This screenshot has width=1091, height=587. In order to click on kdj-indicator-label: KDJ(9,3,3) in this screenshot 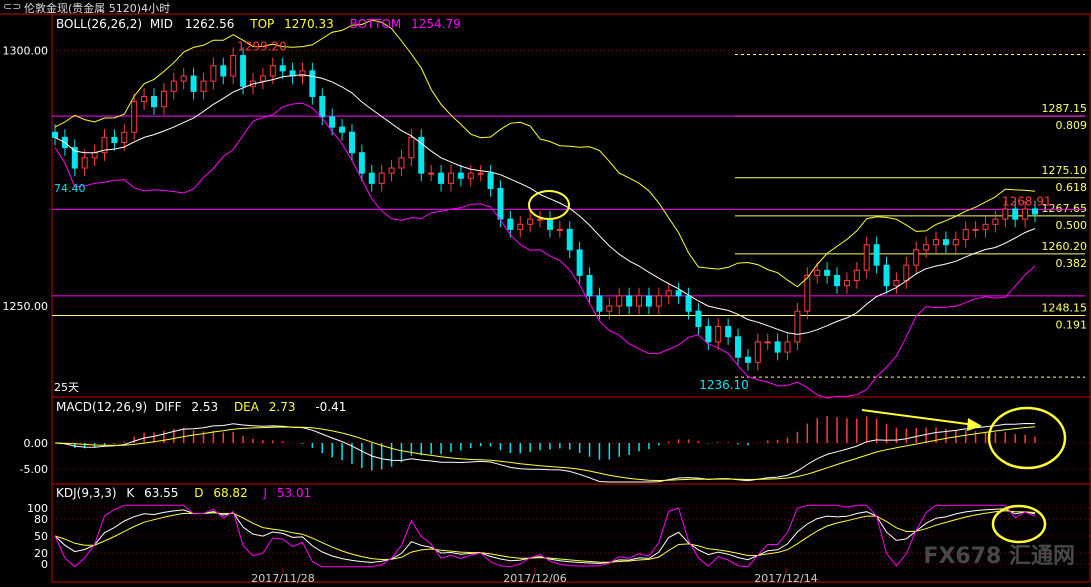, I will do `click(86, 493)`.